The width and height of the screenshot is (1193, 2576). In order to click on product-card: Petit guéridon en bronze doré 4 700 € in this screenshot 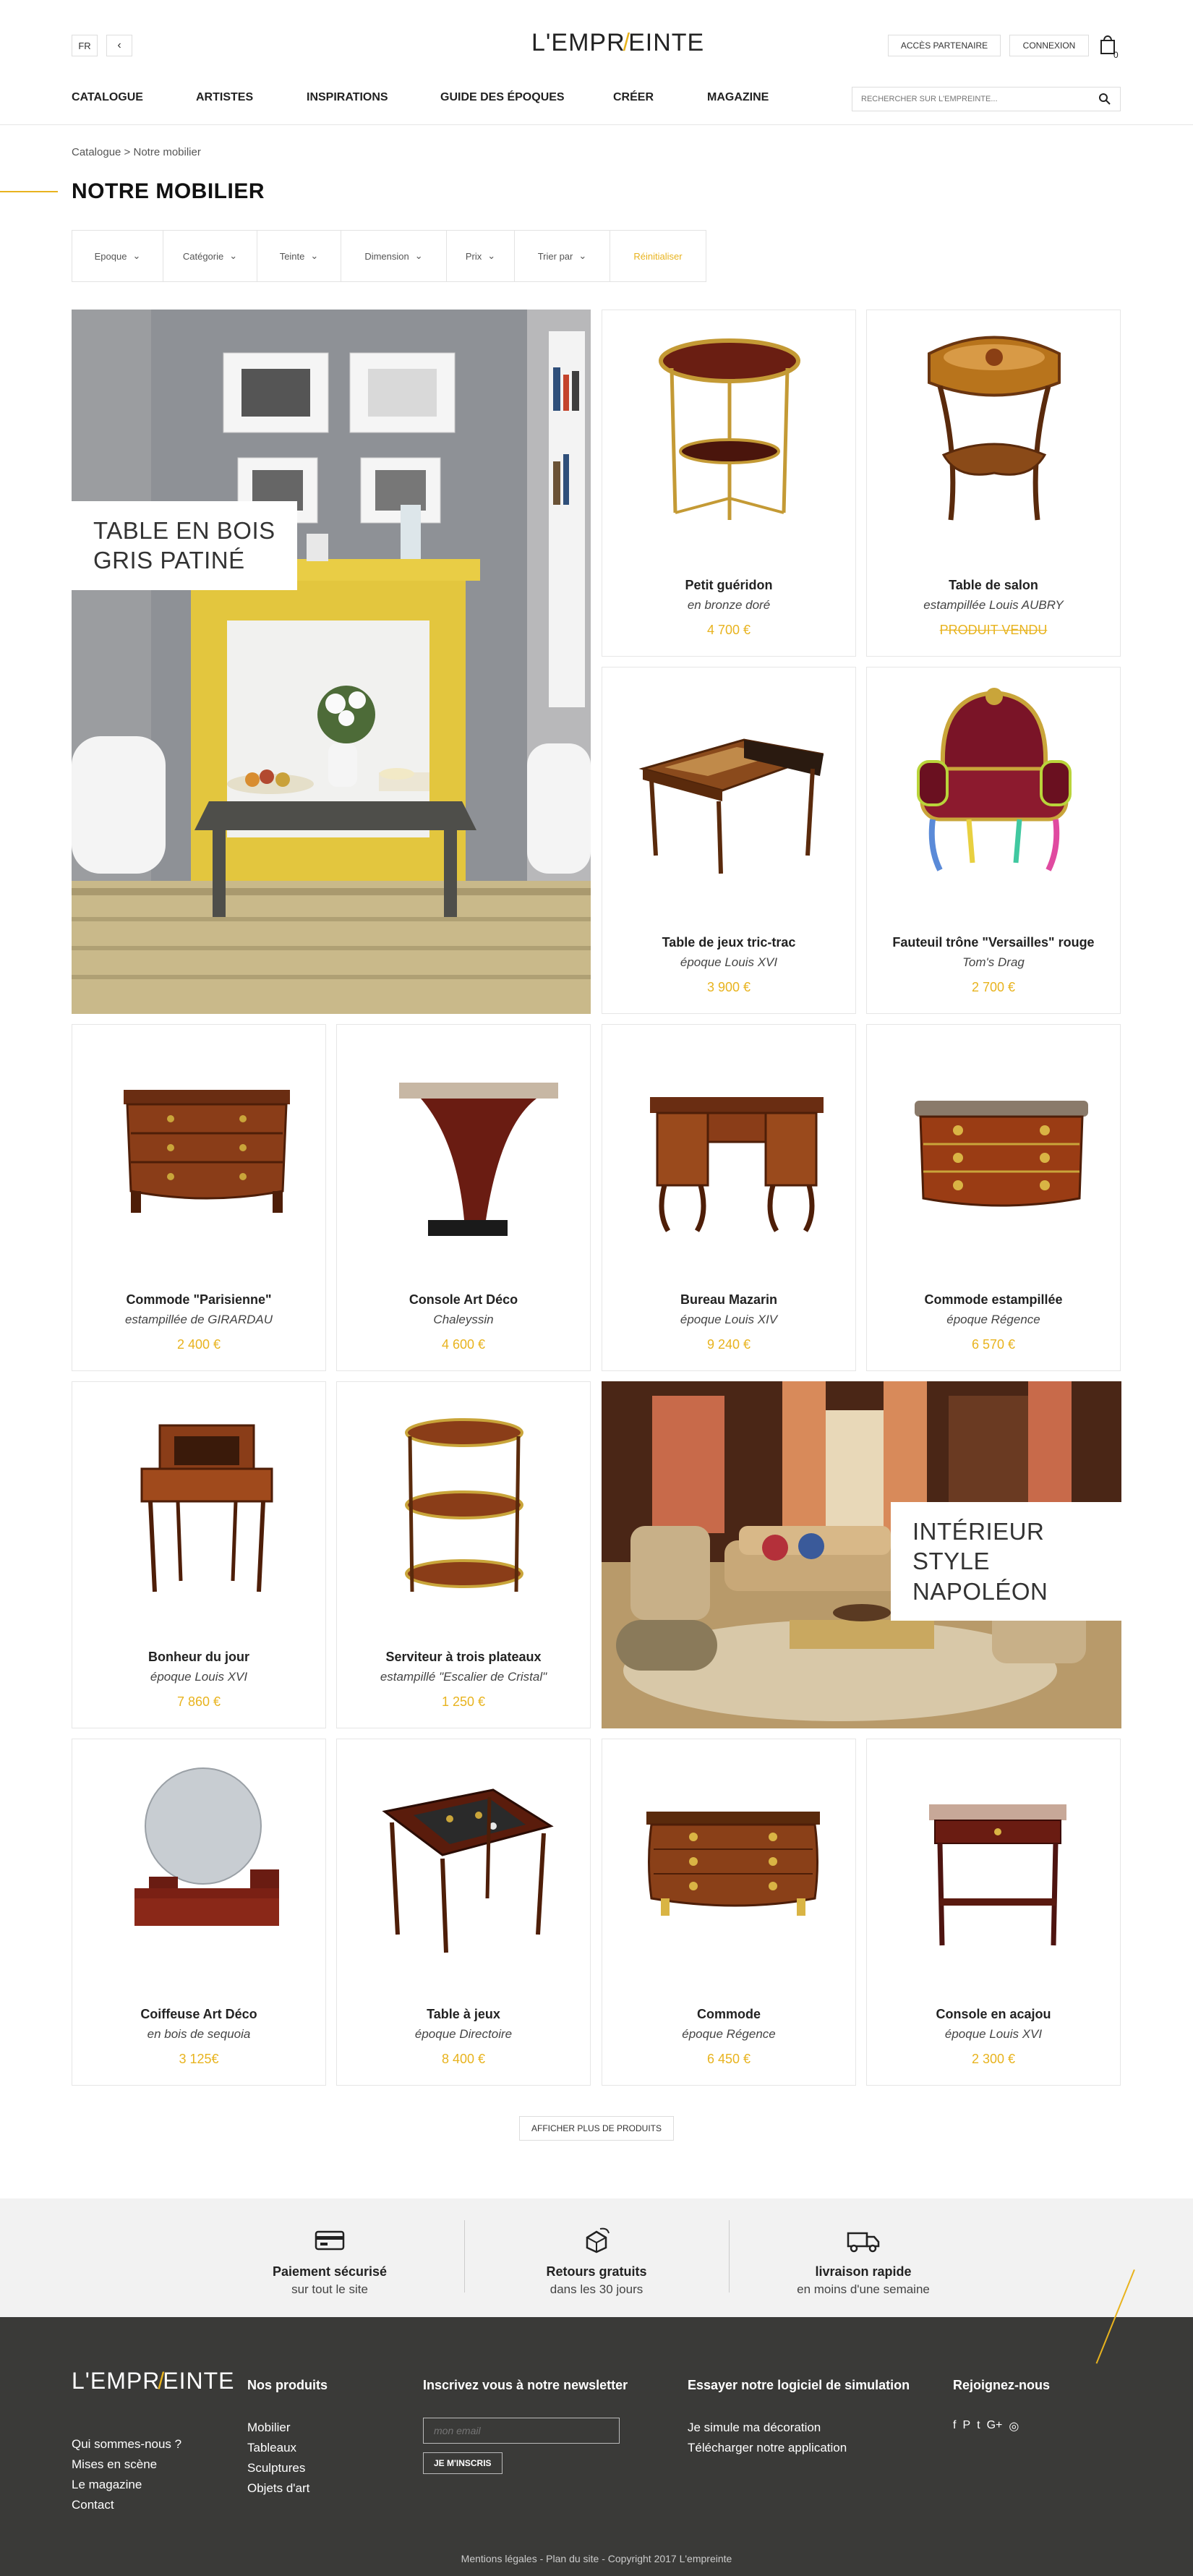, I will do `click(729, 483)`.